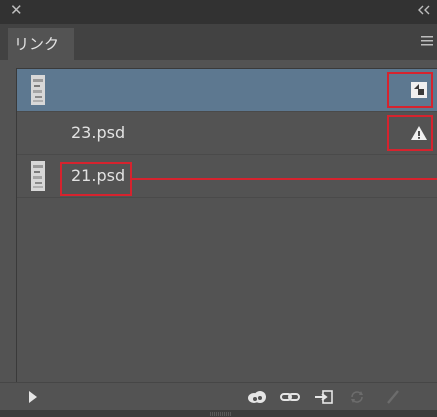  Describe the element at coordinates (98, 132) in the screenshot. I see `link-filename: 23.psd` at that location.